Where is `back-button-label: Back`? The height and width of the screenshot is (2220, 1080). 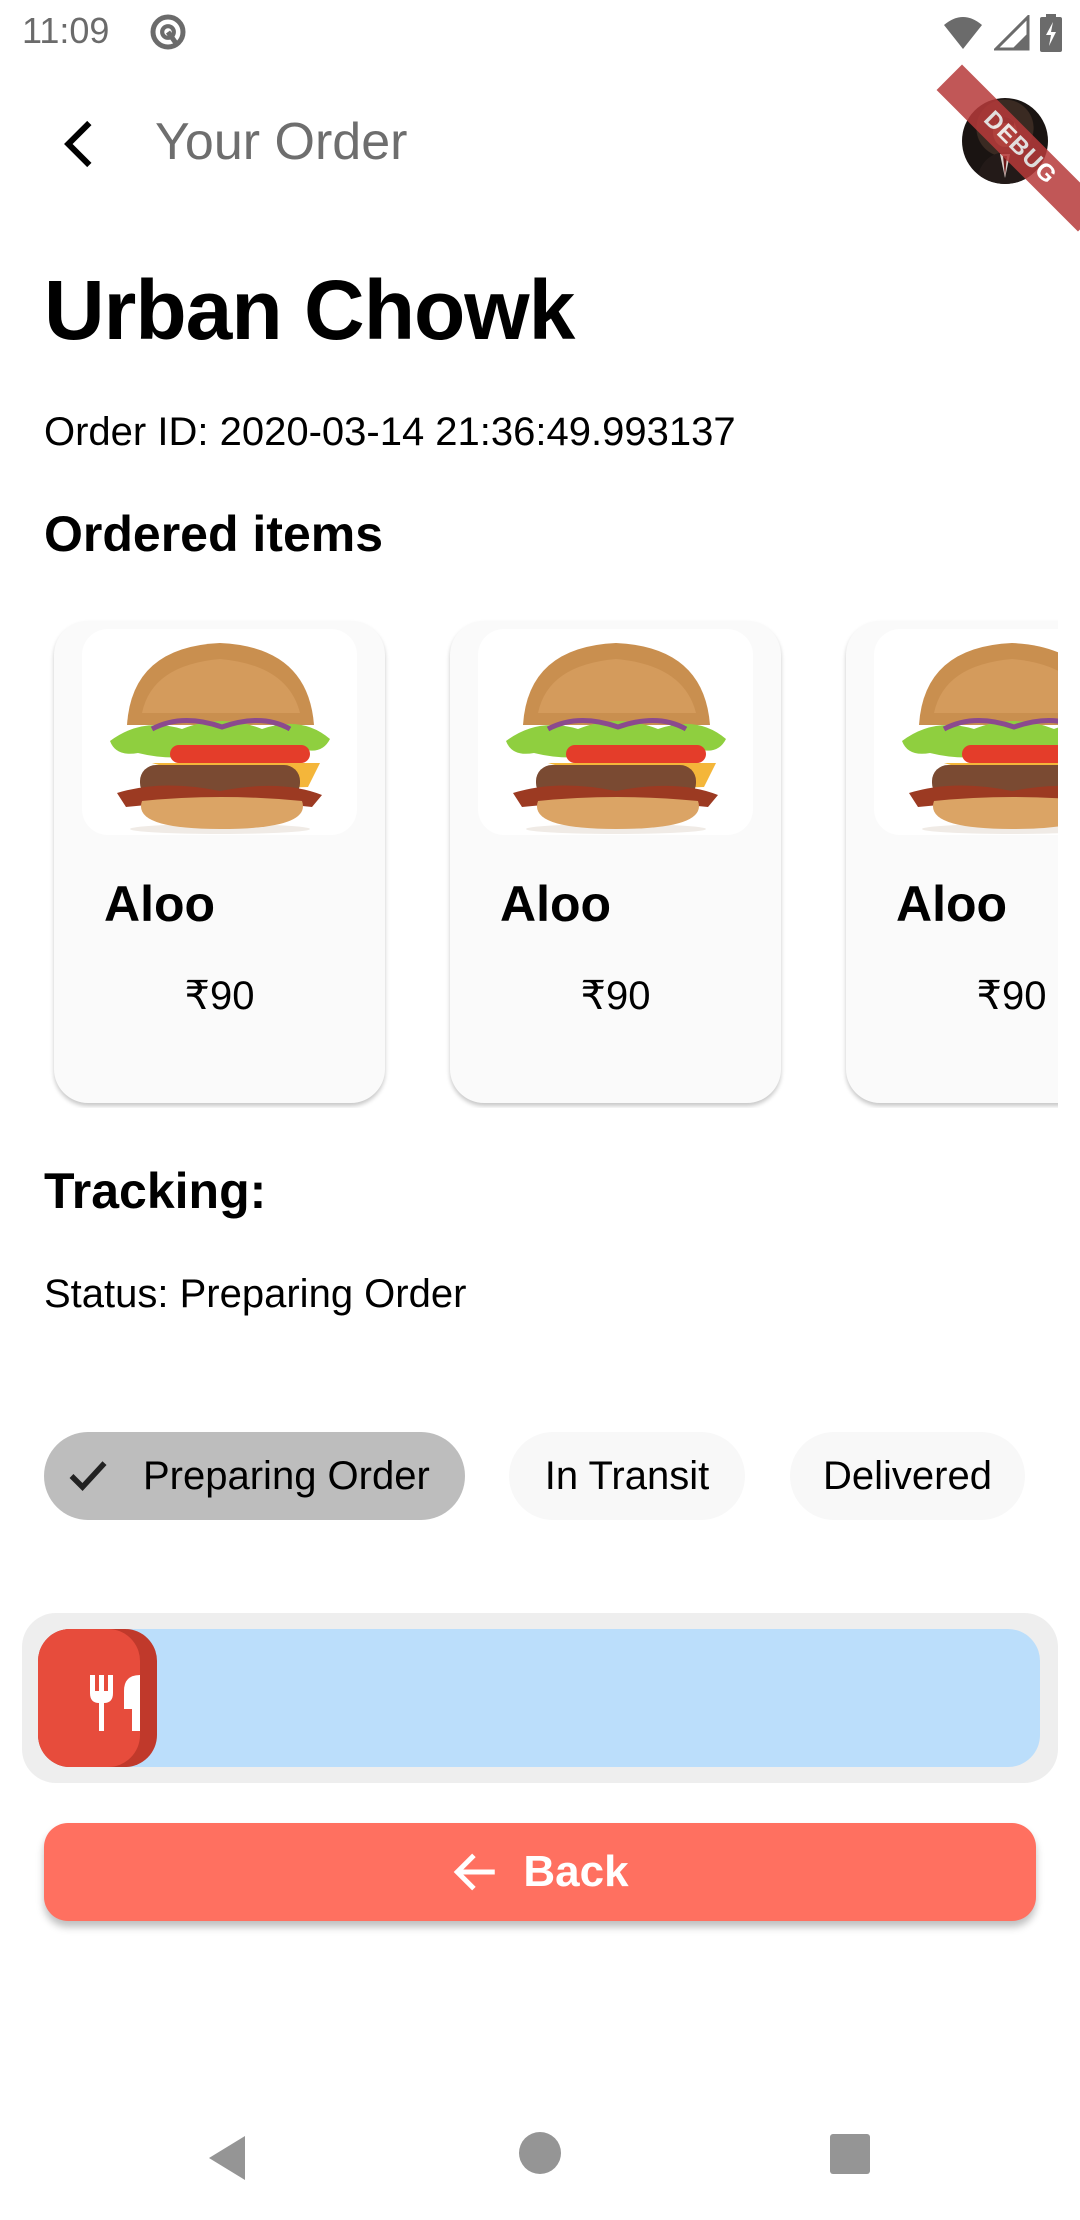
back-button-label: Back is located at coordinates (576, 1871).